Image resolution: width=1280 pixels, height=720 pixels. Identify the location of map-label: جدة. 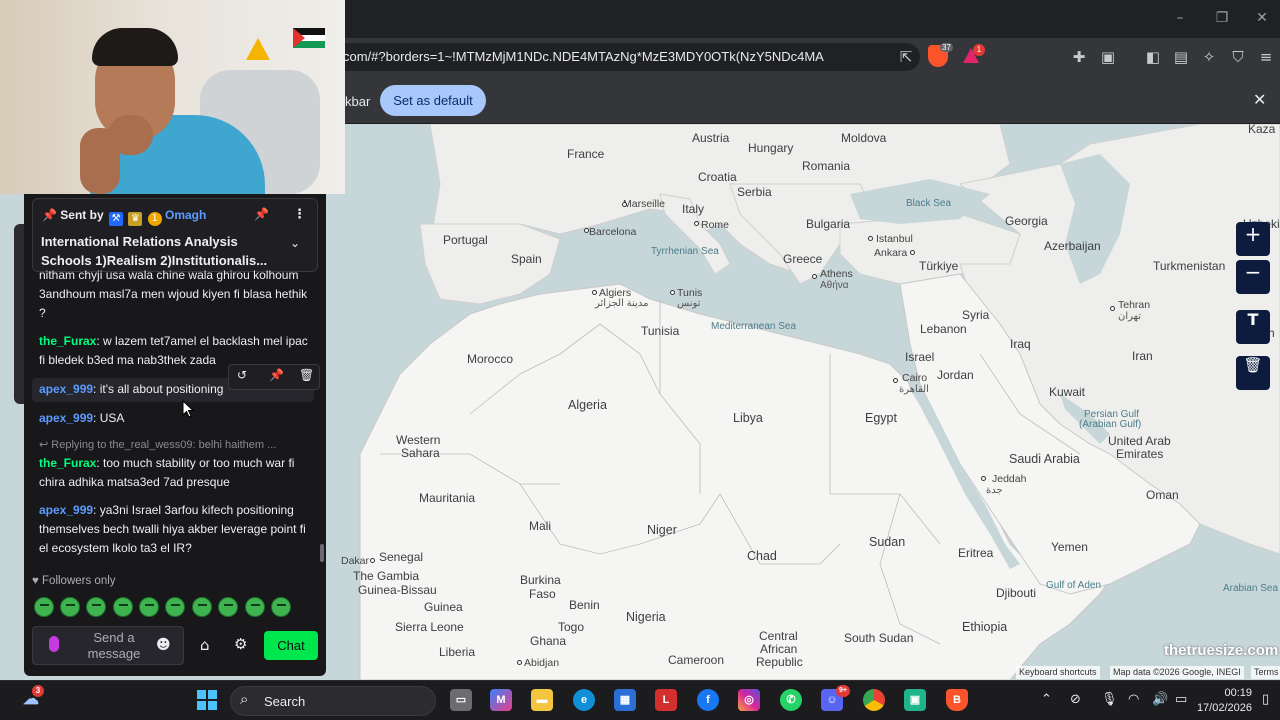
(994, 490).